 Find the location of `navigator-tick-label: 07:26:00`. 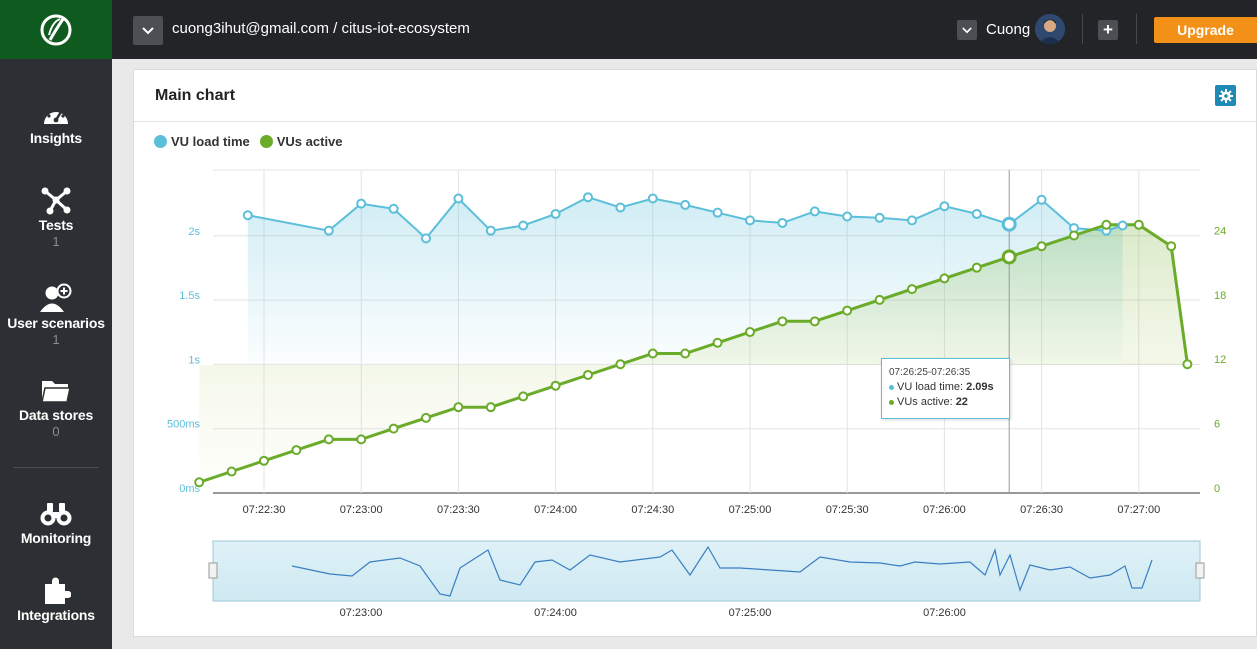

navigator-tick-label: 07:26:00 is located at coordinates (944, 613).